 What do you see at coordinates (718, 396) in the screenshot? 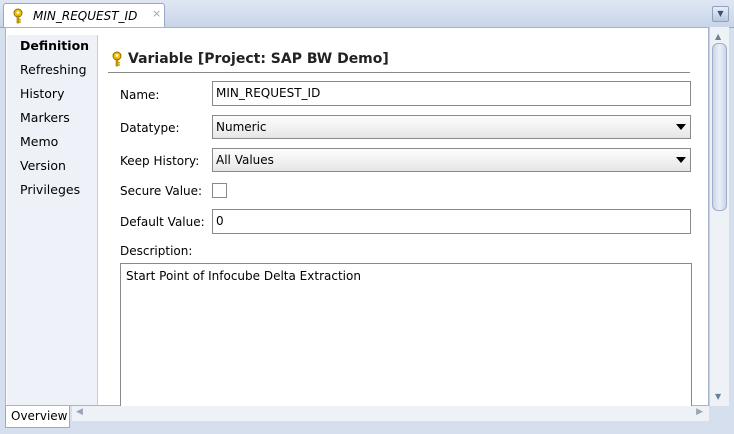
I see `scroll-down-icon: ▼` at bounding box center [718, 396].